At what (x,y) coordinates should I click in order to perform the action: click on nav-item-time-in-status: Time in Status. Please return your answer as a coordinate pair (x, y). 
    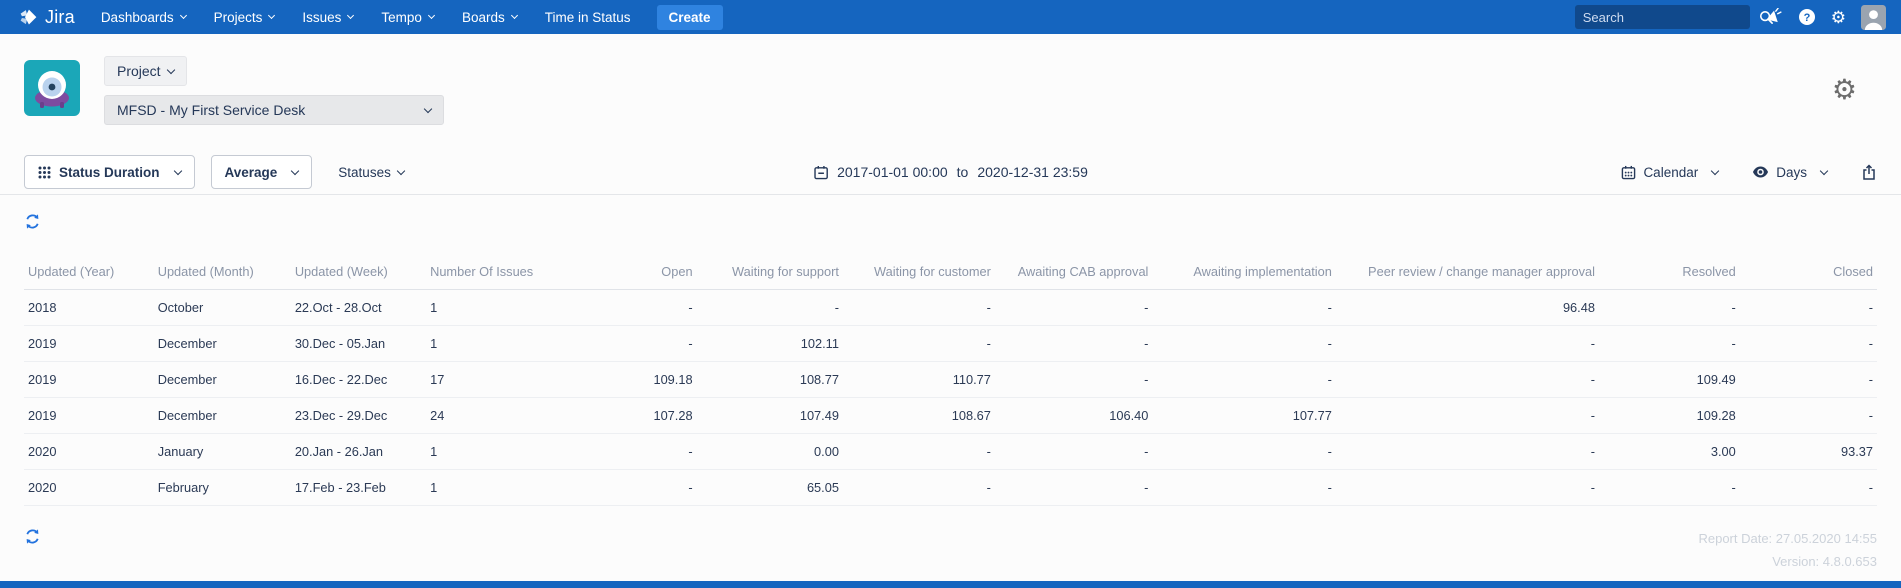
    Looking at the image, I should click on (588, 17).